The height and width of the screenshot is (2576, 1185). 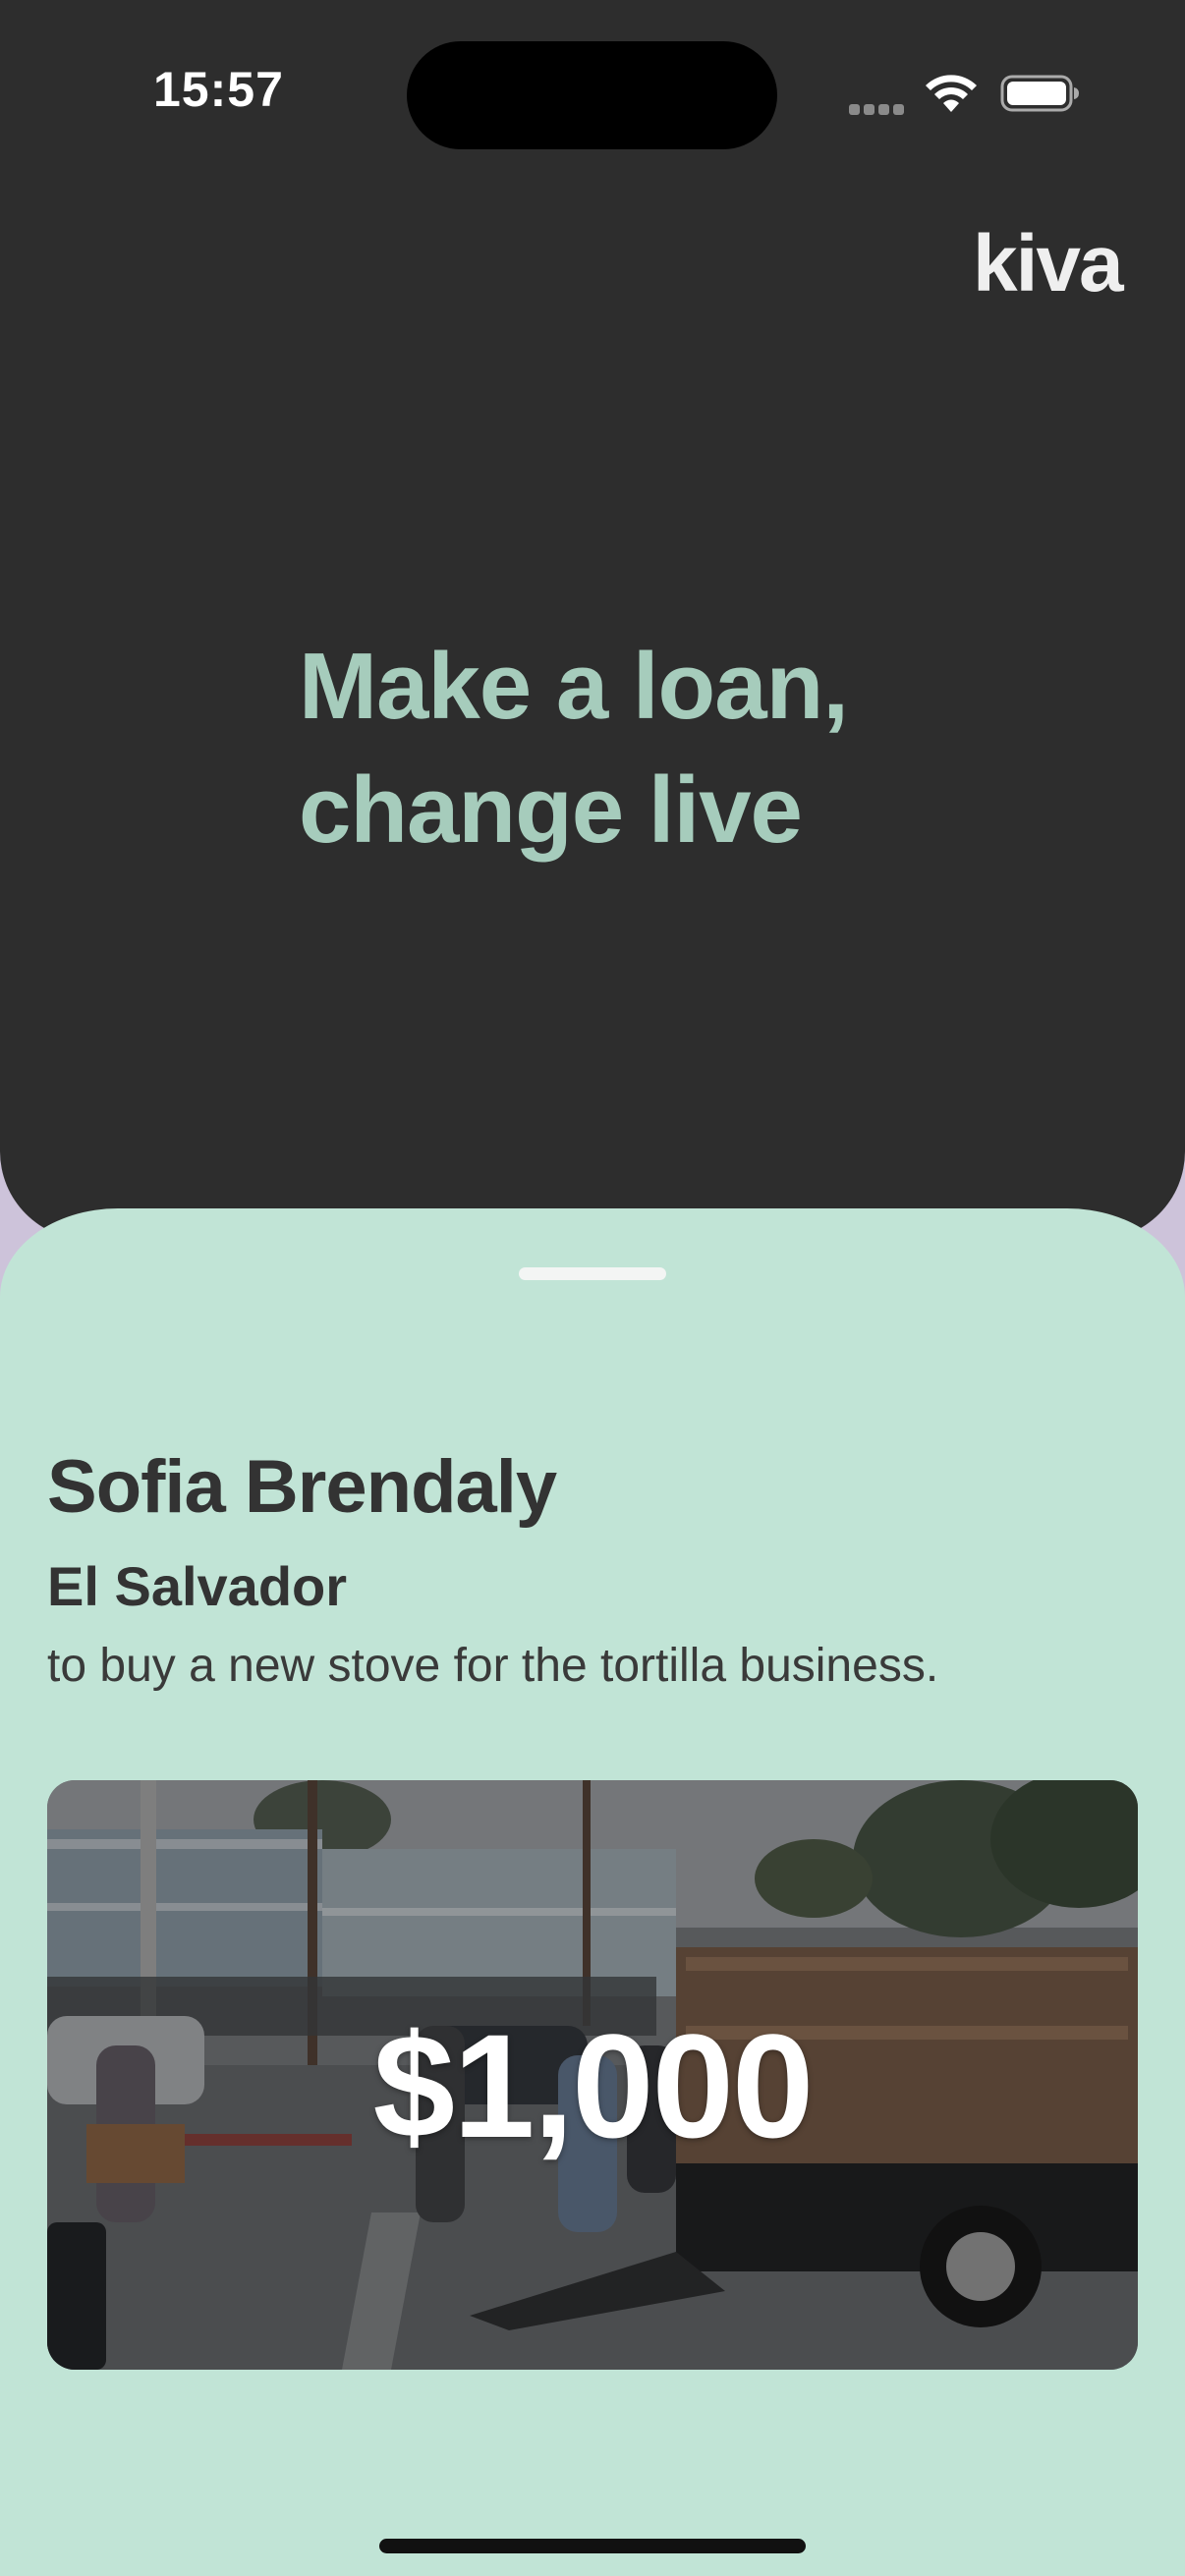 I want to click on wifi-icon, so click(x=952, y=93).